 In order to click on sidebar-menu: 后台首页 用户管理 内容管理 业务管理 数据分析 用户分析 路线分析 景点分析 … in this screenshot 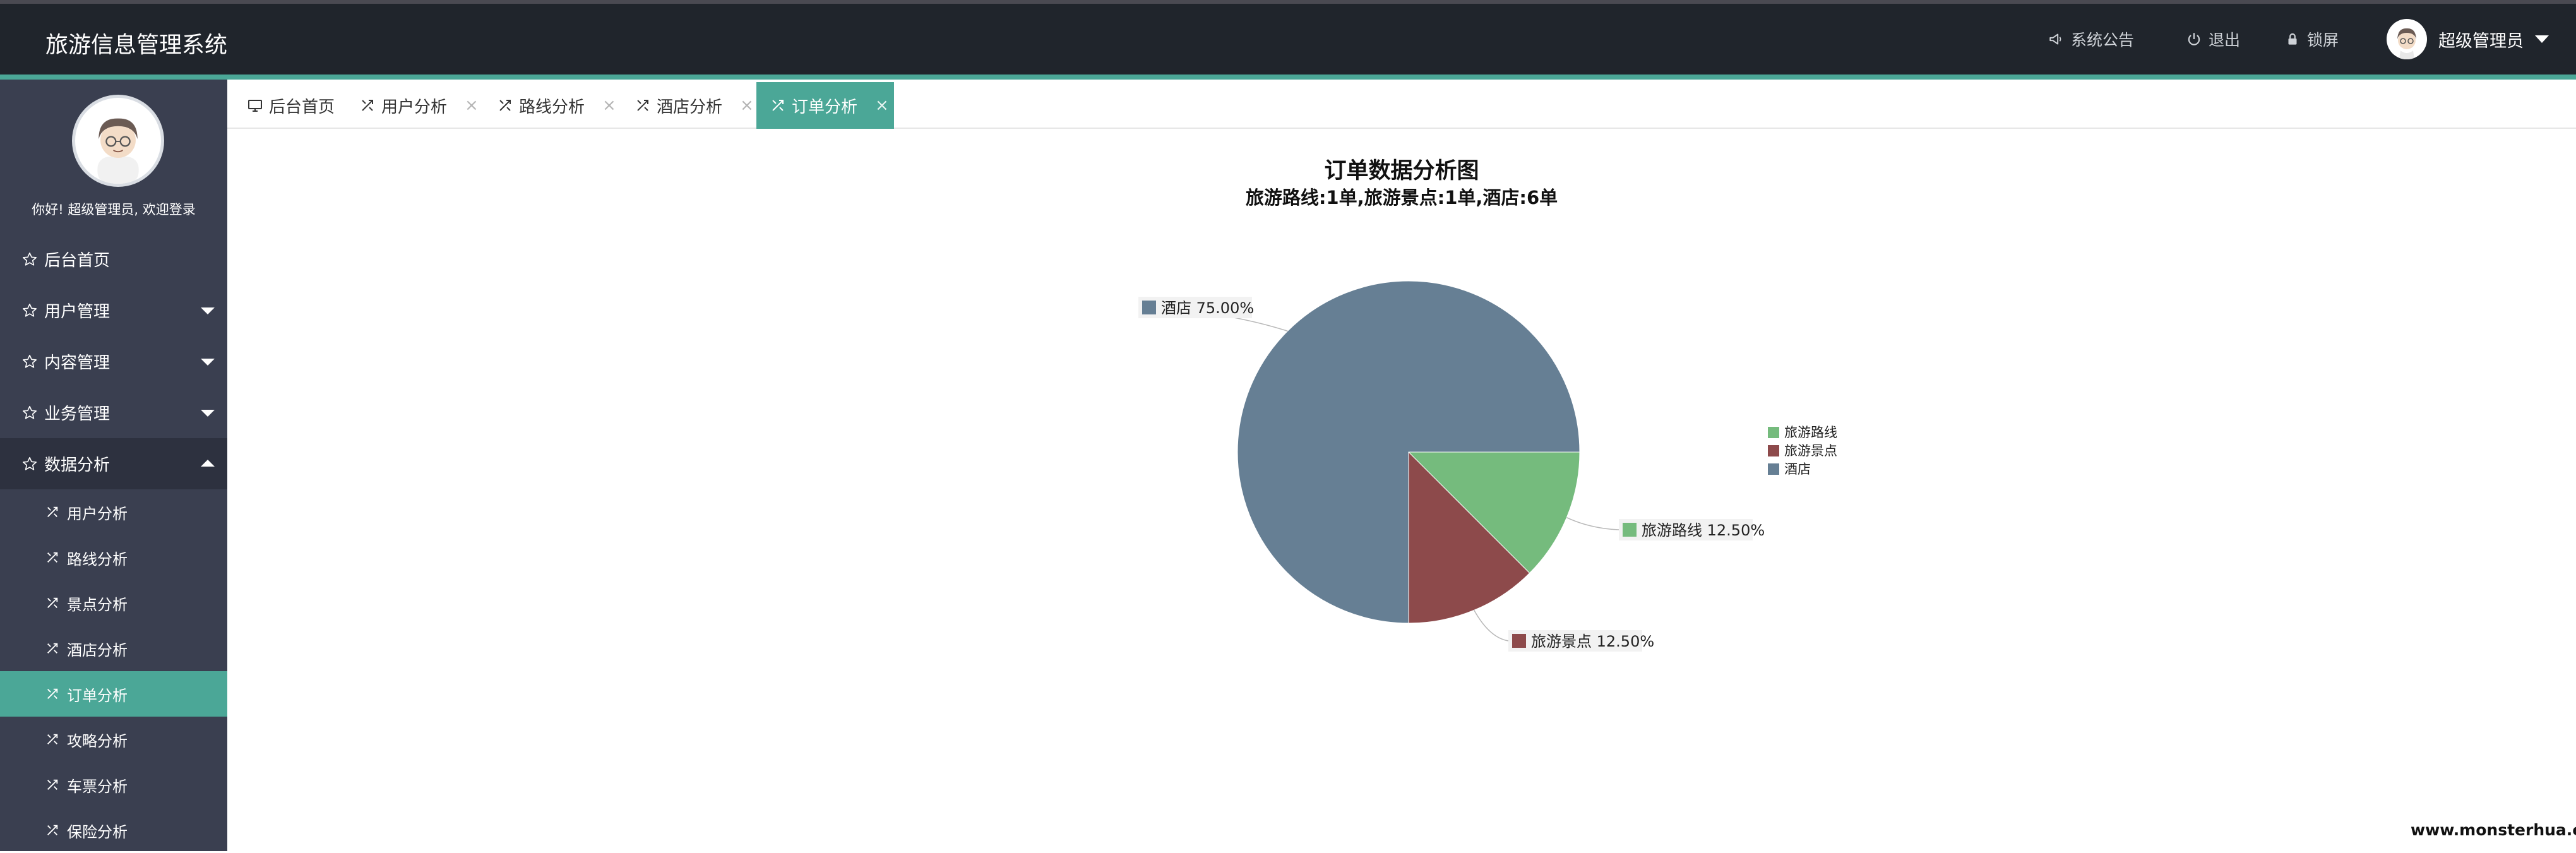, I will do `click(113, 543)`.